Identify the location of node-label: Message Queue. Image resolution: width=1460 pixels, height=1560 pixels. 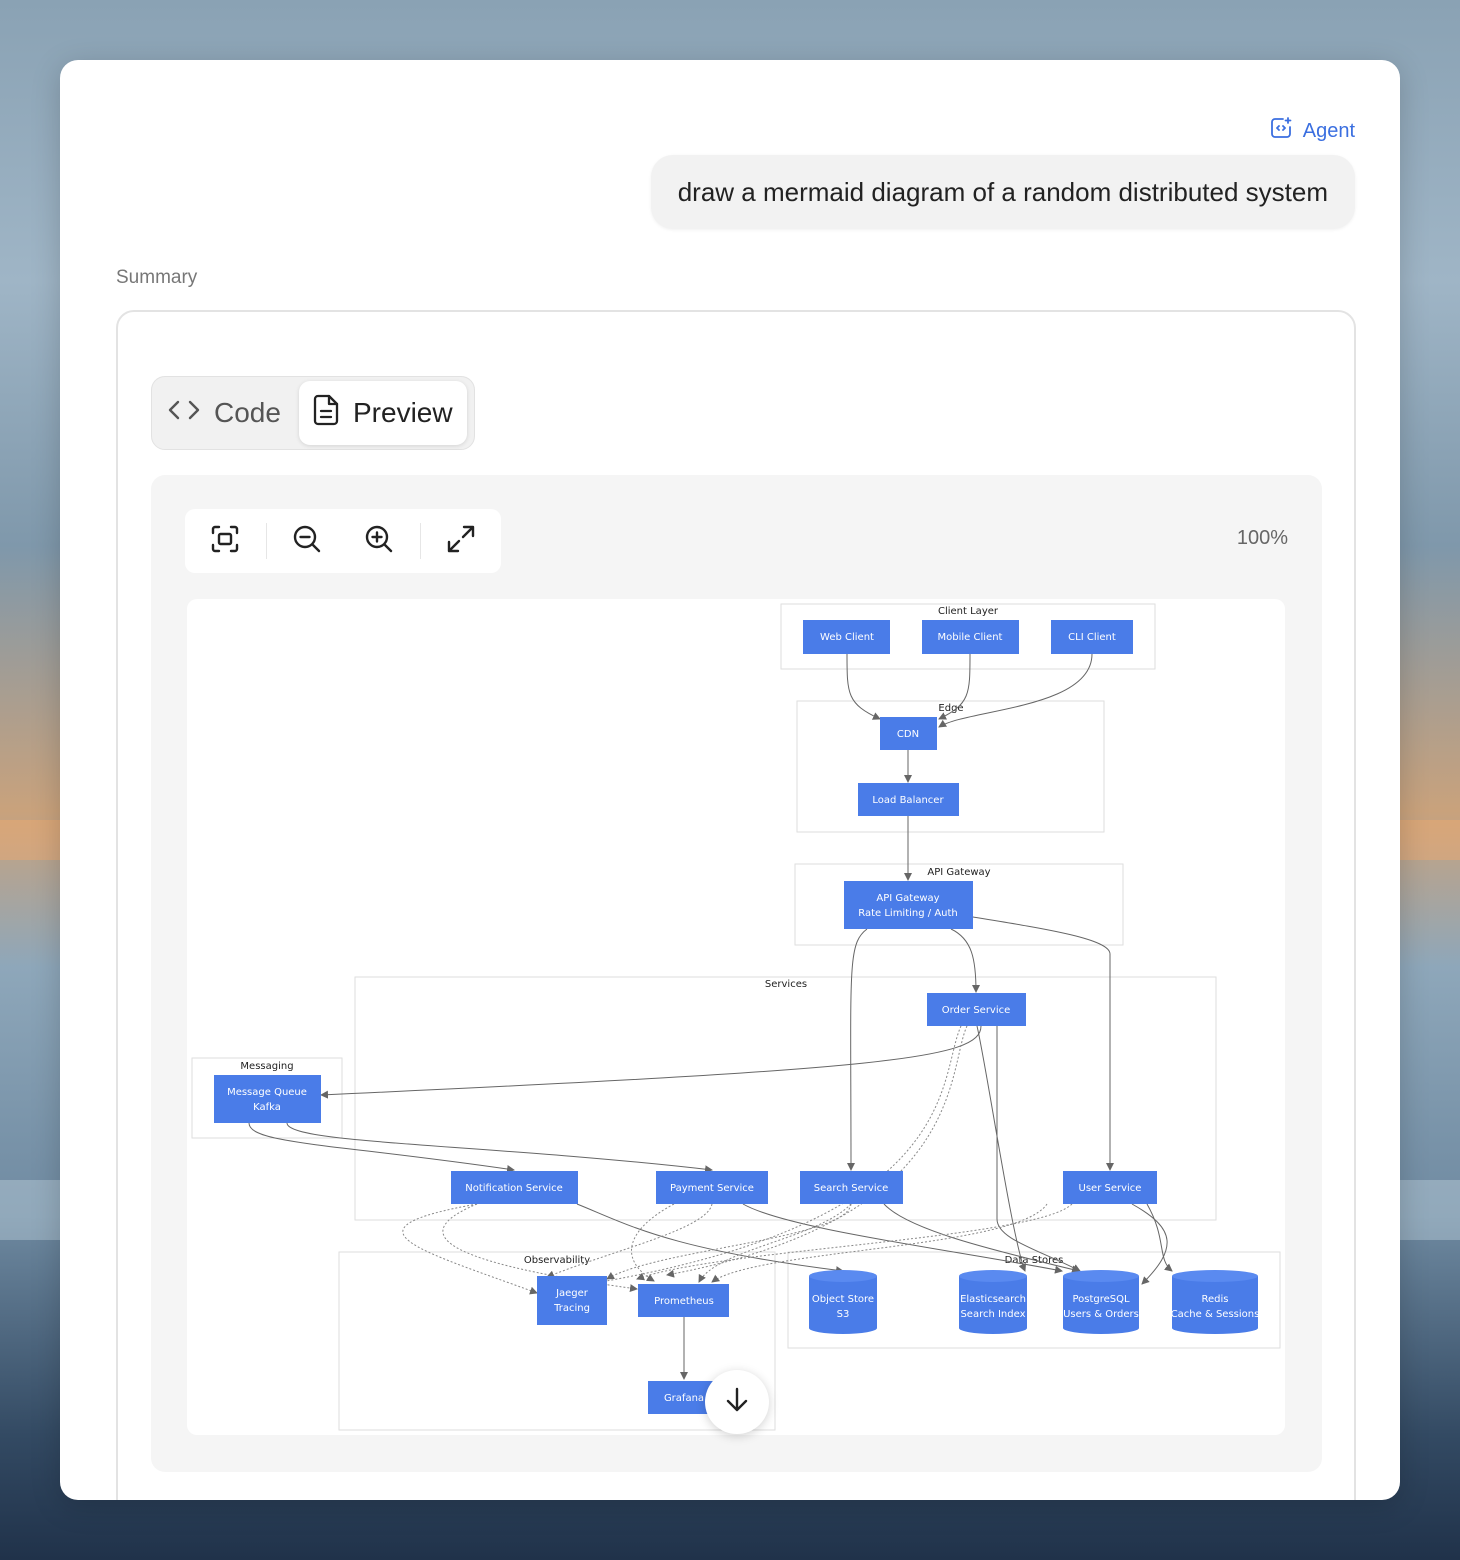
(267, 1092).